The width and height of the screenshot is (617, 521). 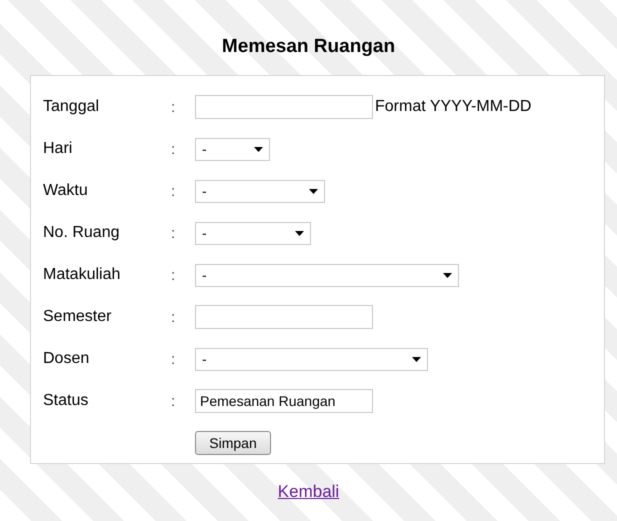 What do you see at coordinates (309, 491) in the screenshot?
I see `back-link: Kembali` at bounding box center [309, 491].